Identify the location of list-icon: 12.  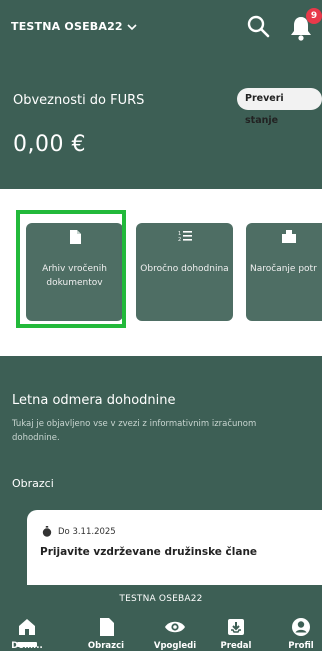
(185, 236).